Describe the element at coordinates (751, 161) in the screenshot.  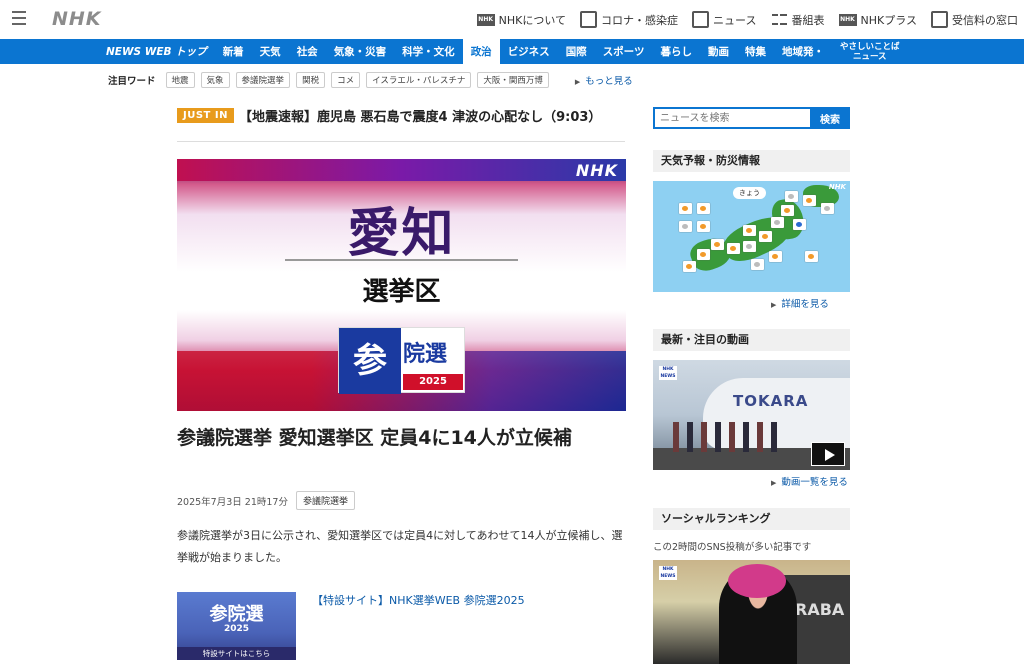
I see `weather-section-title: 天気予報・防災情報` at that location.